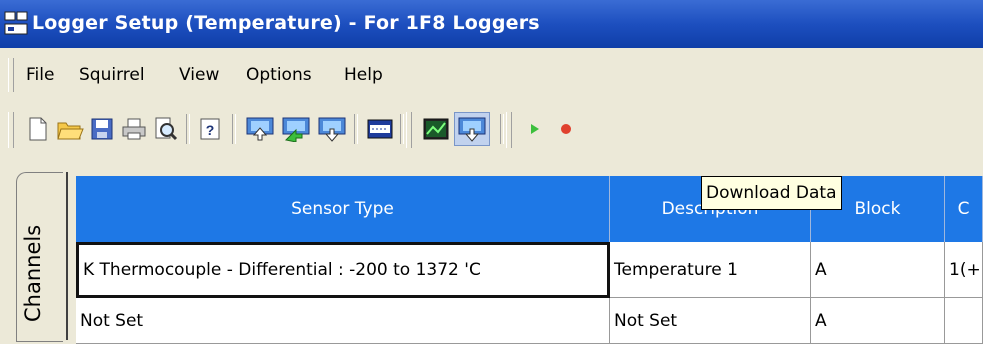 This screenshot has height=344, width=983. I want to click on menu-grip, so click(11, 75).